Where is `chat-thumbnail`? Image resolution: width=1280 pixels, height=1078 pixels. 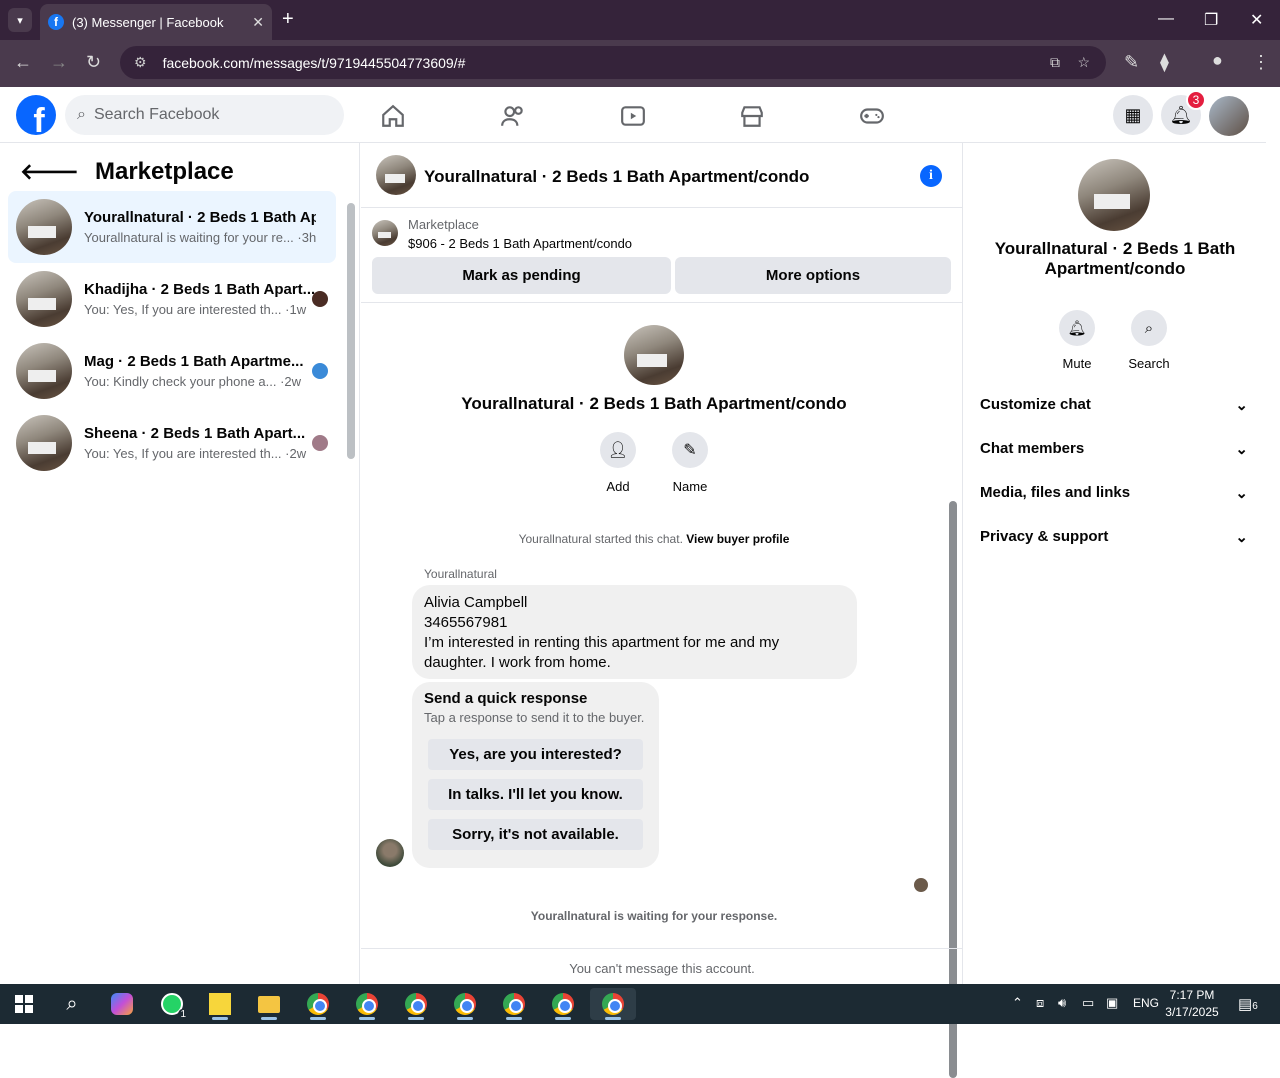
chat-thumbnail is located at coordinates (396, 175).